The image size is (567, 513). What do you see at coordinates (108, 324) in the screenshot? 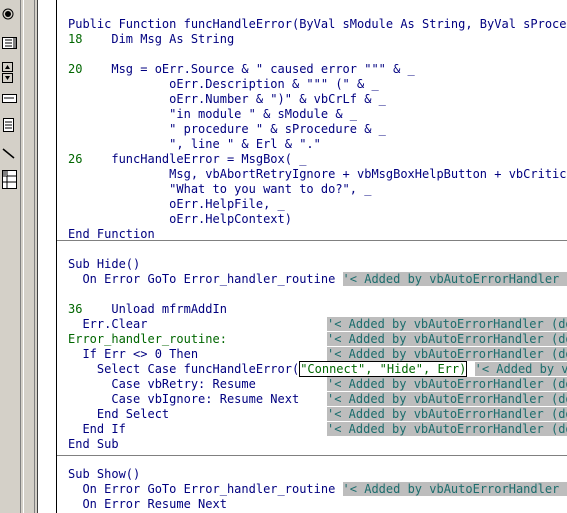
I see `code-line: Err.Clear` at bounding box center [108, 324].